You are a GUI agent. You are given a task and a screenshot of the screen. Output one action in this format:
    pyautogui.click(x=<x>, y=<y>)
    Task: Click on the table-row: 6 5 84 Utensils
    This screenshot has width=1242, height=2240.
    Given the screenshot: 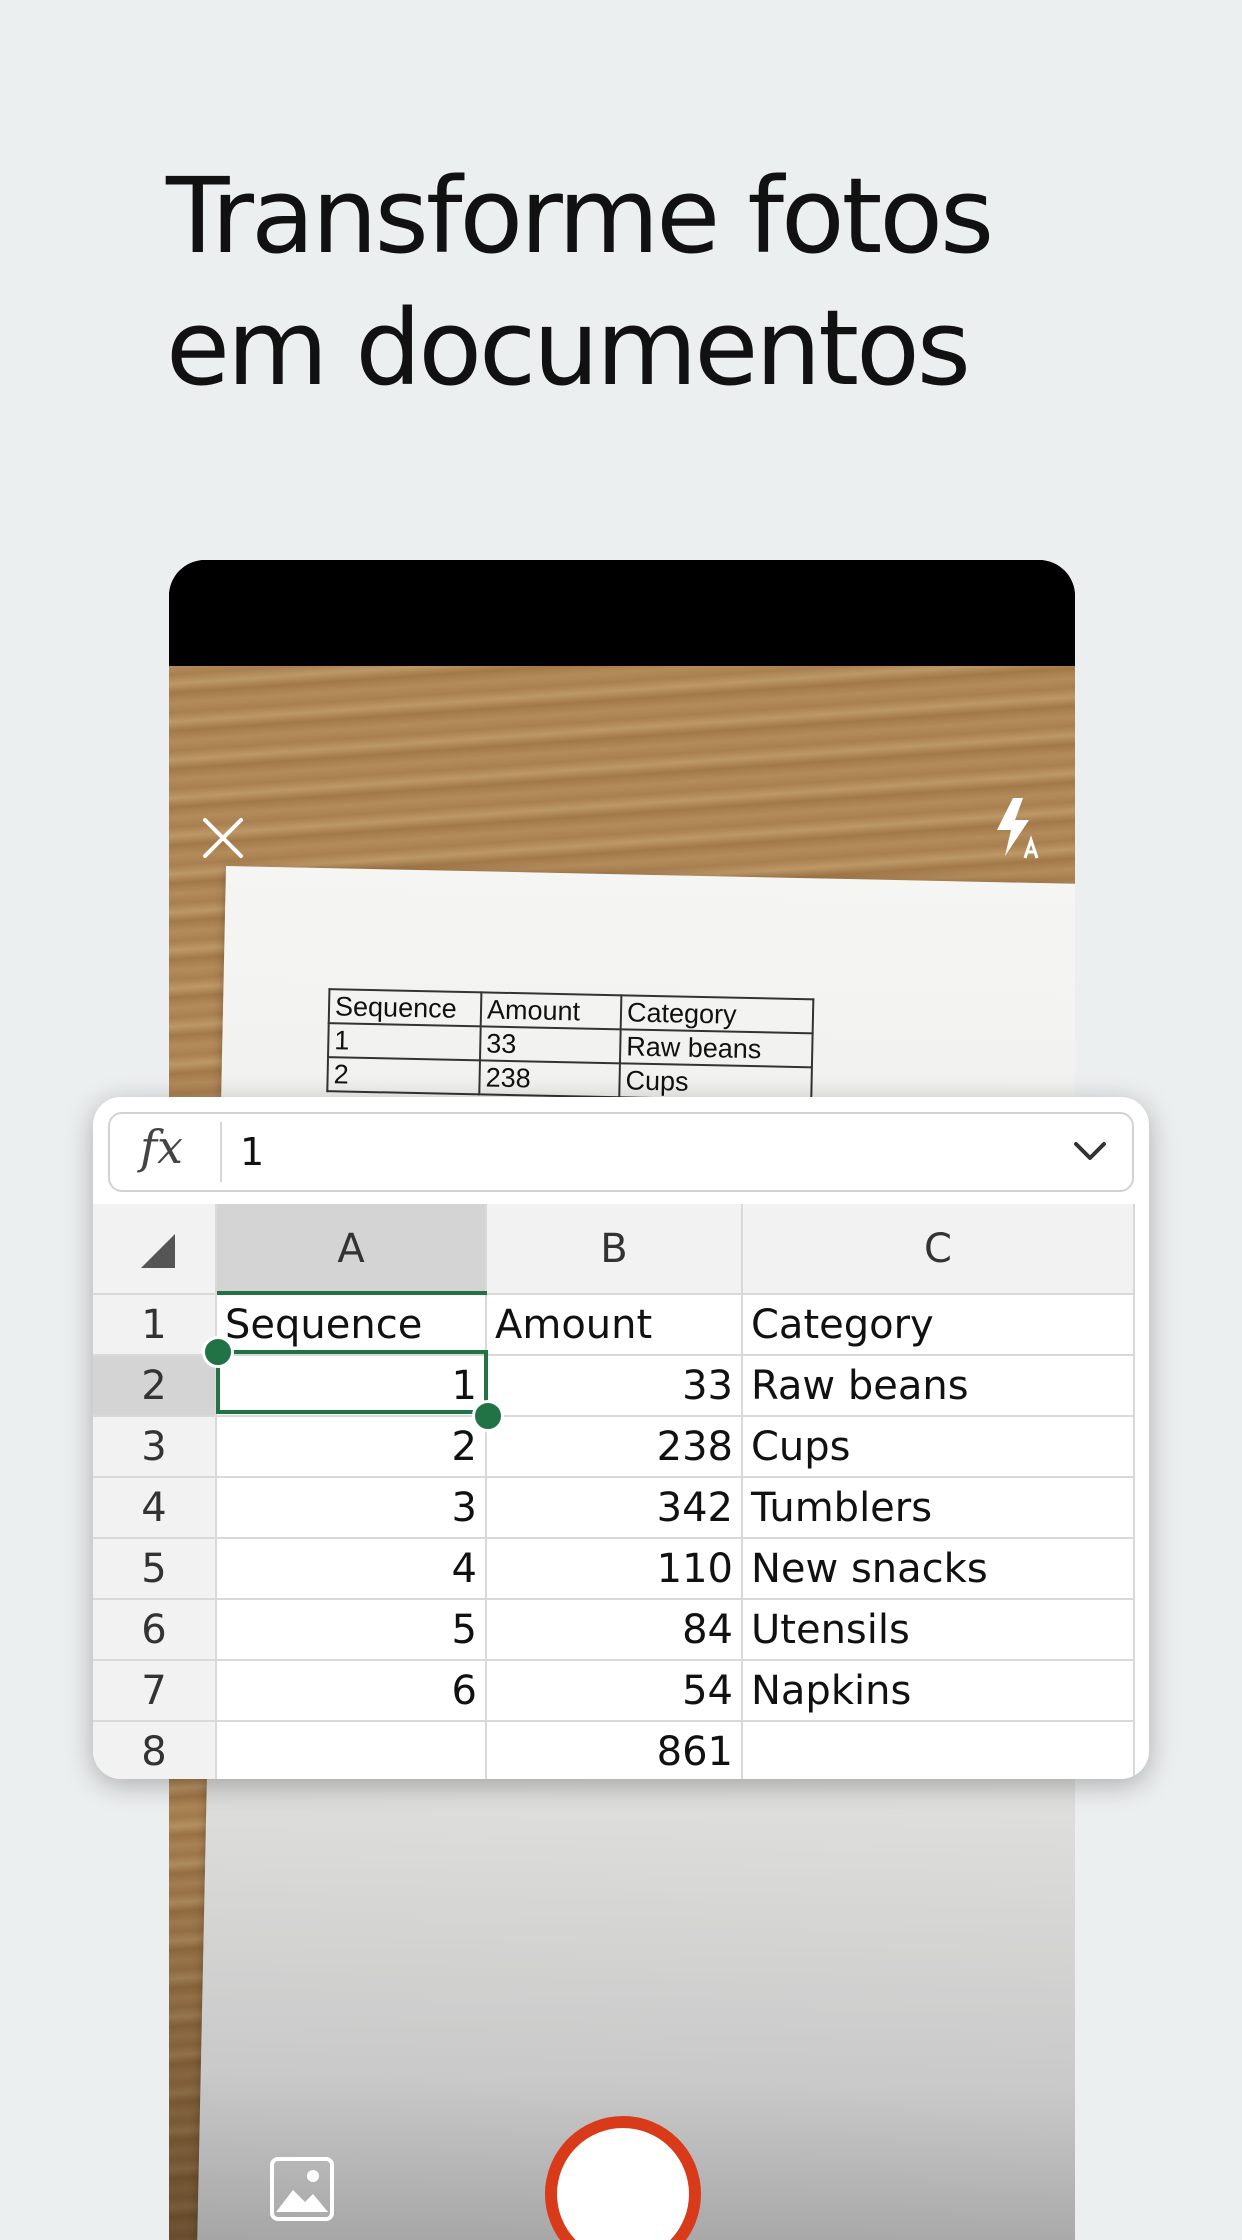 What is the action you would take?
    pyautogui.click(x=621, y=1630)
    